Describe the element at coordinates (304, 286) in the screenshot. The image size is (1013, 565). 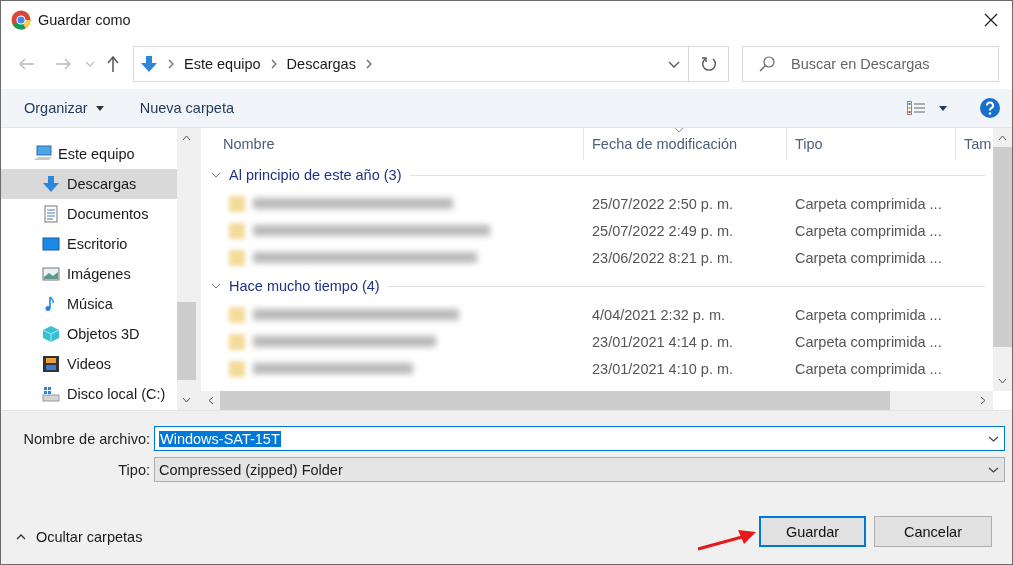
I see `group-header: Hace mucho tiempo (4)` at that location.